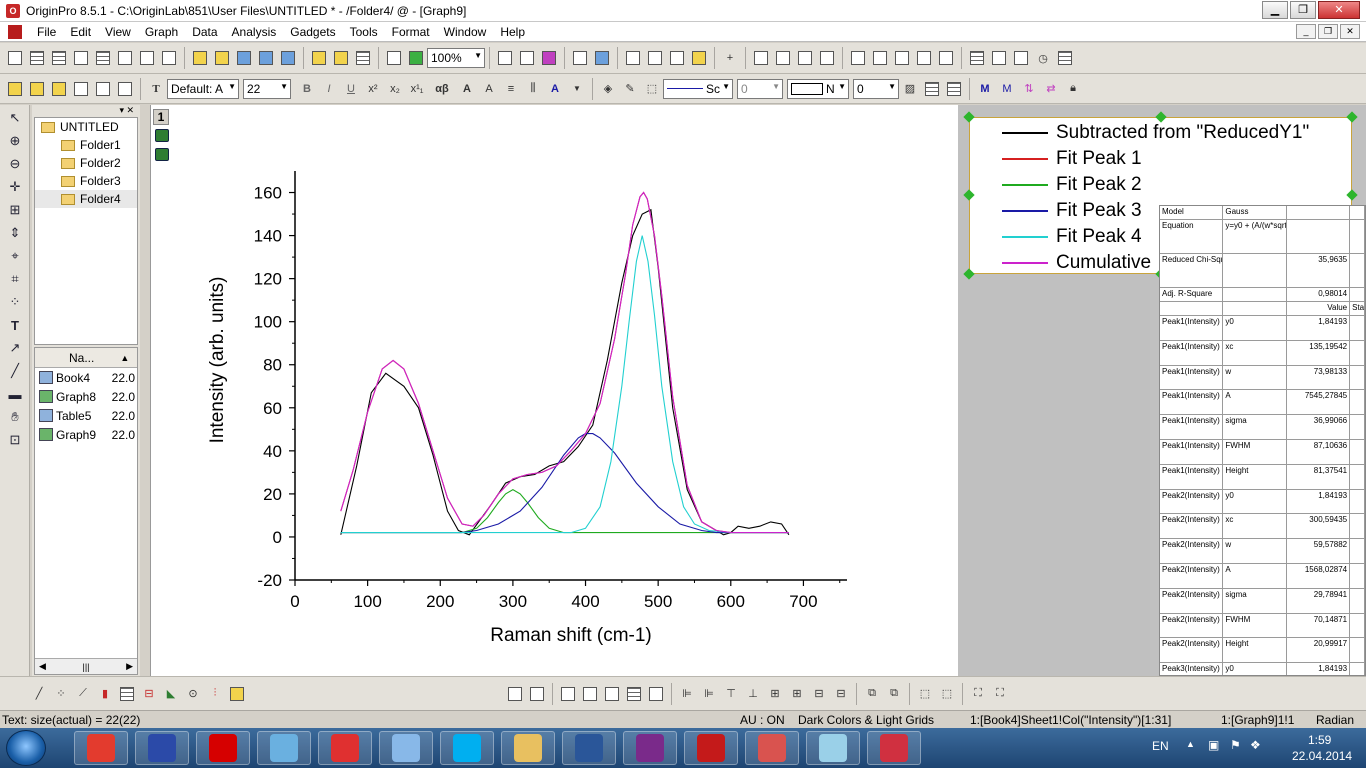 Image resolution: width=1366 pixels, height=768 pixels. What do you see at coordinates (15, 89) in the screenshot?
I see `folder-up-icon` at bounding box center [15, 89].